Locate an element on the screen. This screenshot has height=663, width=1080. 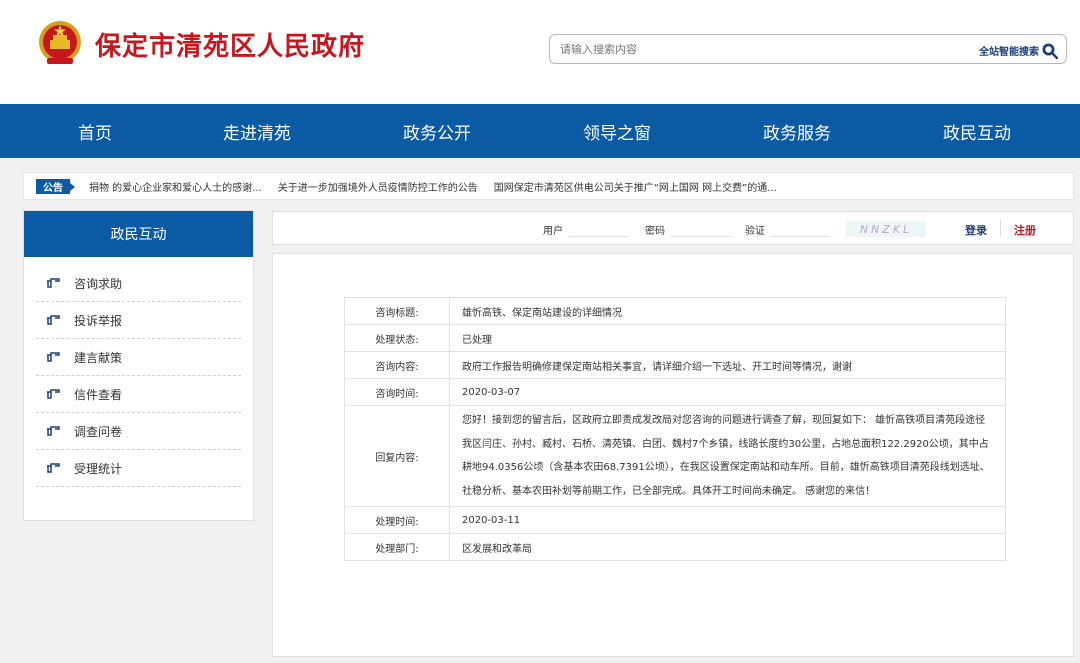
register-button: 注册 is located at coordinates (1025, 230).